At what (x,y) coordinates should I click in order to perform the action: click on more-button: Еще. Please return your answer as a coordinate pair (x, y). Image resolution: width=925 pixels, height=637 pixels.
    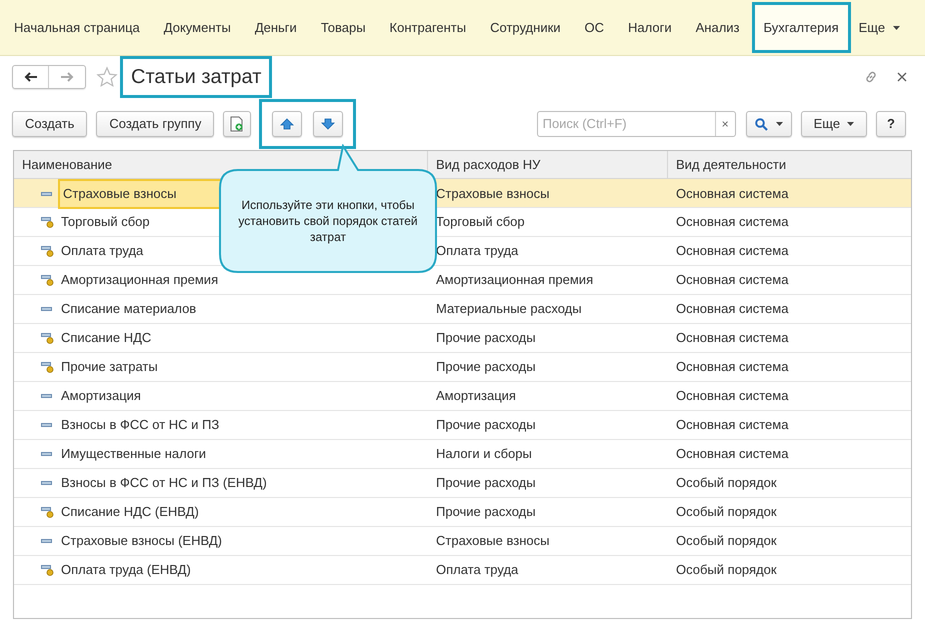
    Looking at the image, I should click on (834, 124).